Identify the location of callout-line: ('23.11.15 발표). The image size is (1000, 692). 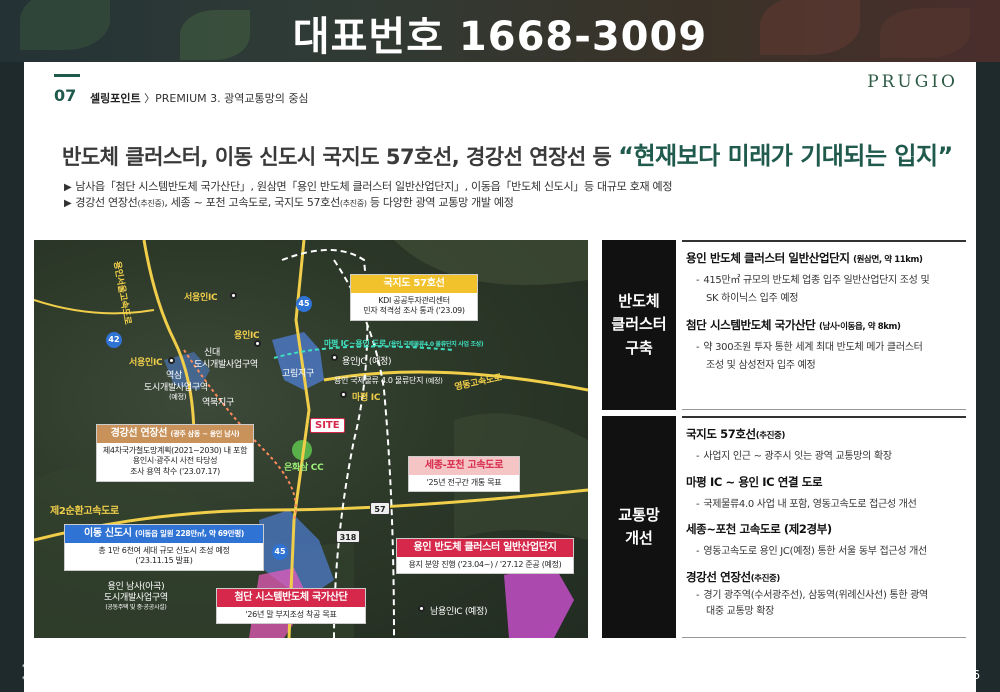
(164, 561).